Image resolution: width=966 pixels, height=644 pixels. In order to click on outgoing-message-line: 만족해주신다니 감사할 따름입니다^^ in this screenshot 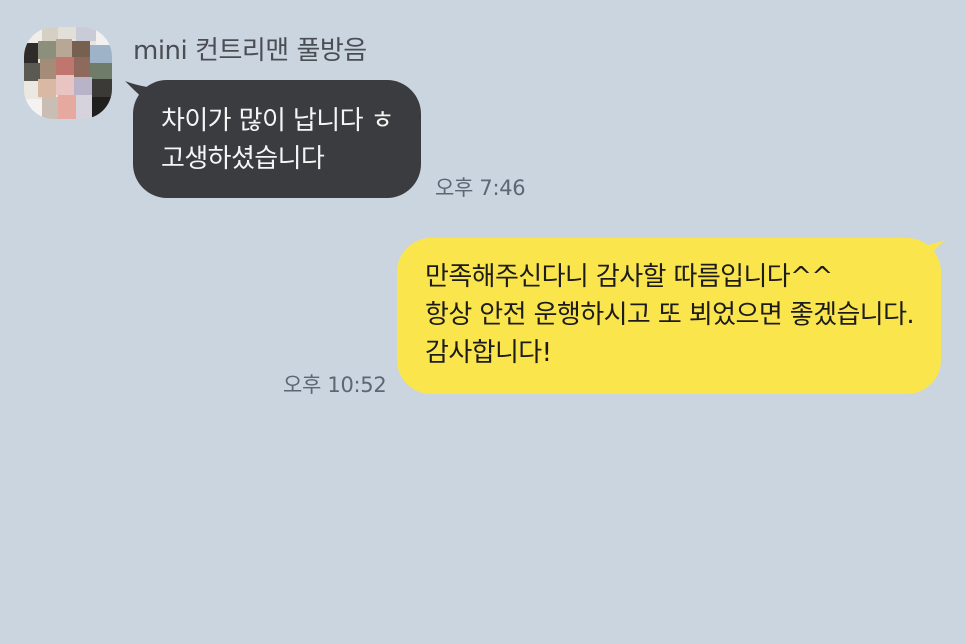, I will do `click(629, 277)`.